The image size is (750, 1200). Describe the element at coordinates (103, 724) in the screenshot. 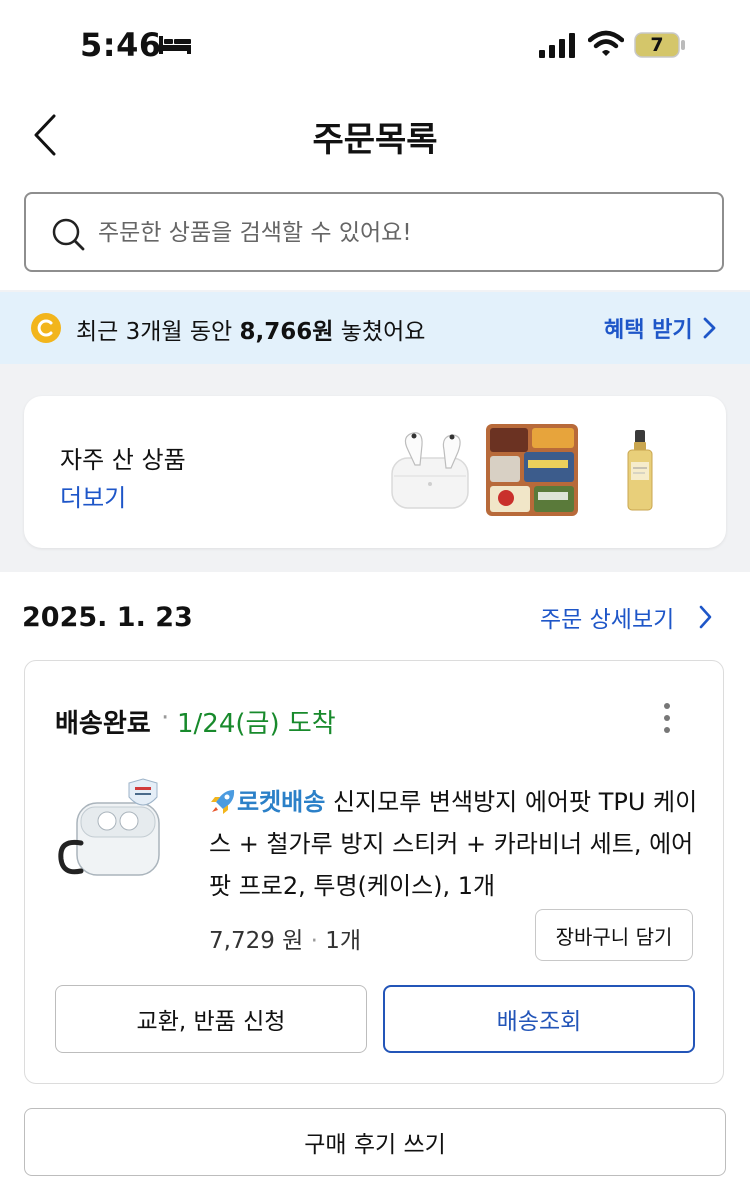

I see `delivery-status: 배송완료` at that location.